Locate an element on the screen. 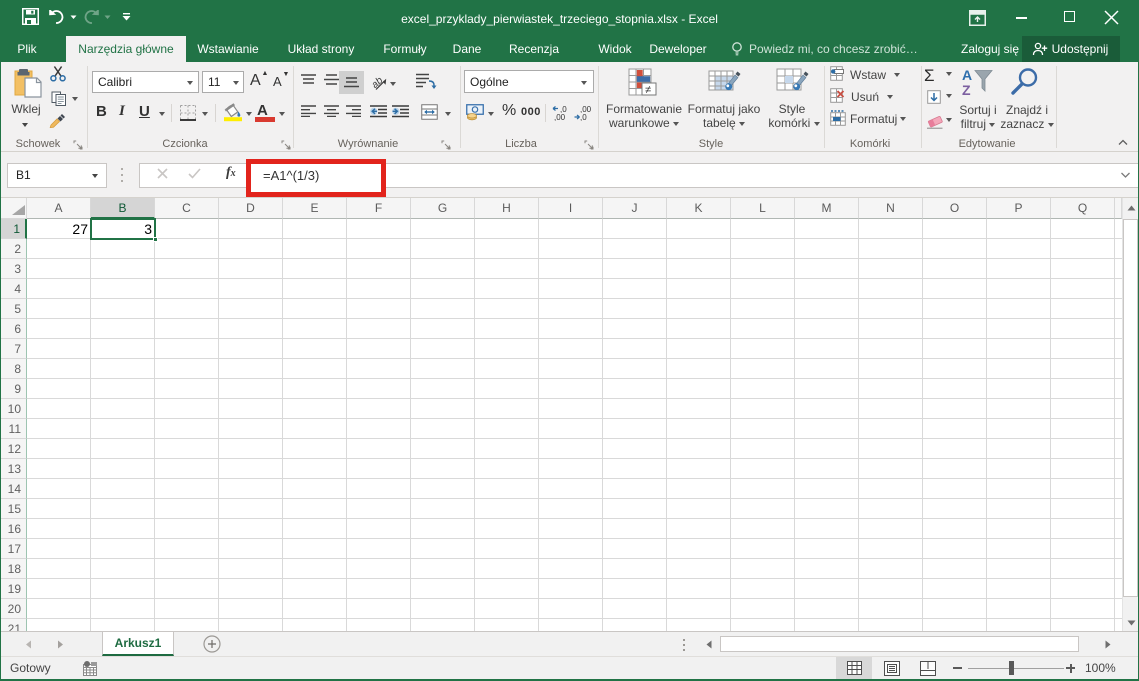 The image size is (1139, 681). svg-text: ,00 is located at coordinates (560, 117).